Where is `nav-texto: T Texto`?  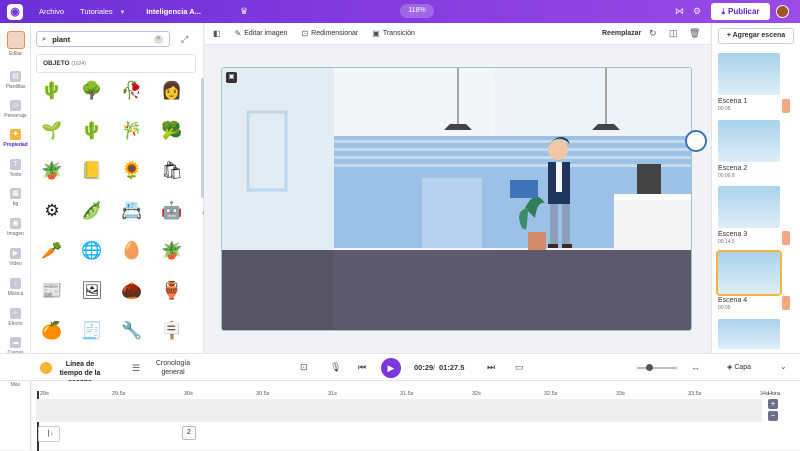 nav-texto: T Texto is located at coordinates (15, 168).